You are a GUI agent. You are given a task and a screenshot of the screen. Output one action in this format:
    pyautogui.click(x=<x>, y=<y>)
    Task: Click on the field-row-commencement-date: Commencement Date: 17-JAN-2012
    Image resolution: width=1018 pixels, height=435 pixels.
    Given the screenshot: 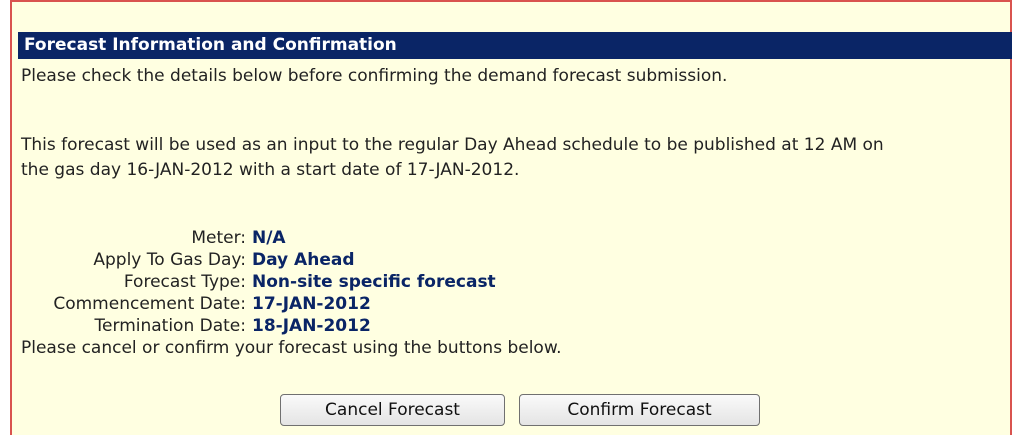 What is the action you would take?
    pyautogui.click(x=312, y=304)
    